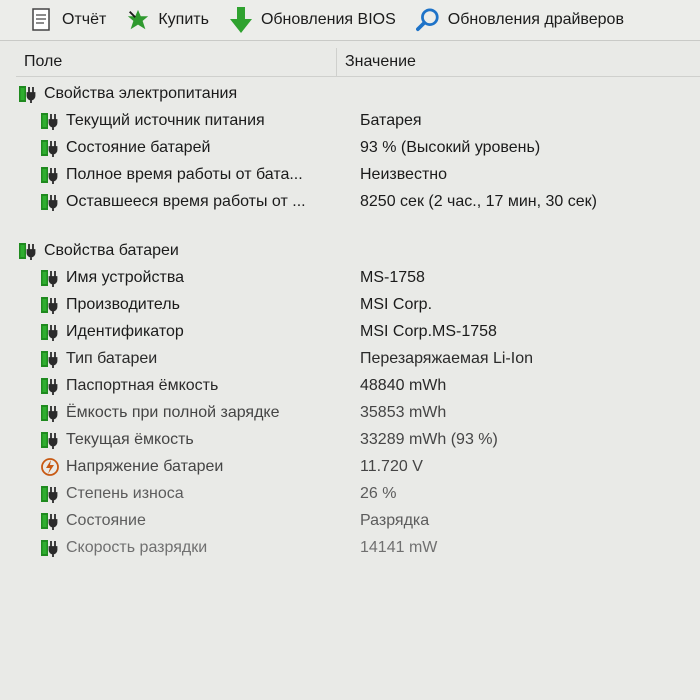  What do you see at coordinates (84, 19) in the screenshot?
I see `report-label: Отчёт` at bounding box center [84, 19].